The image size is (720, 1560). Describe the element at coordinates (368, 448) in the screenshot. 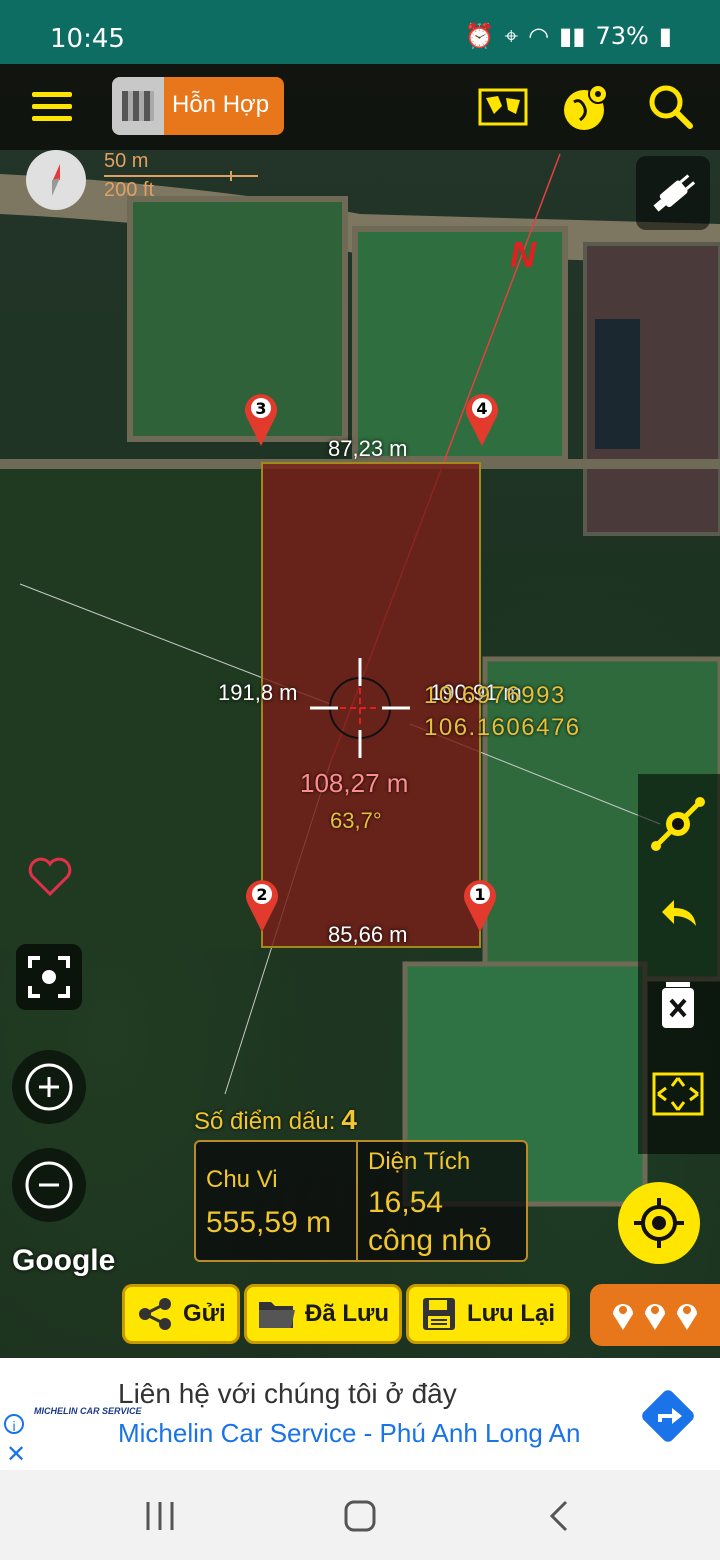

I see `edge-label-top: 87,23 m` at that location.